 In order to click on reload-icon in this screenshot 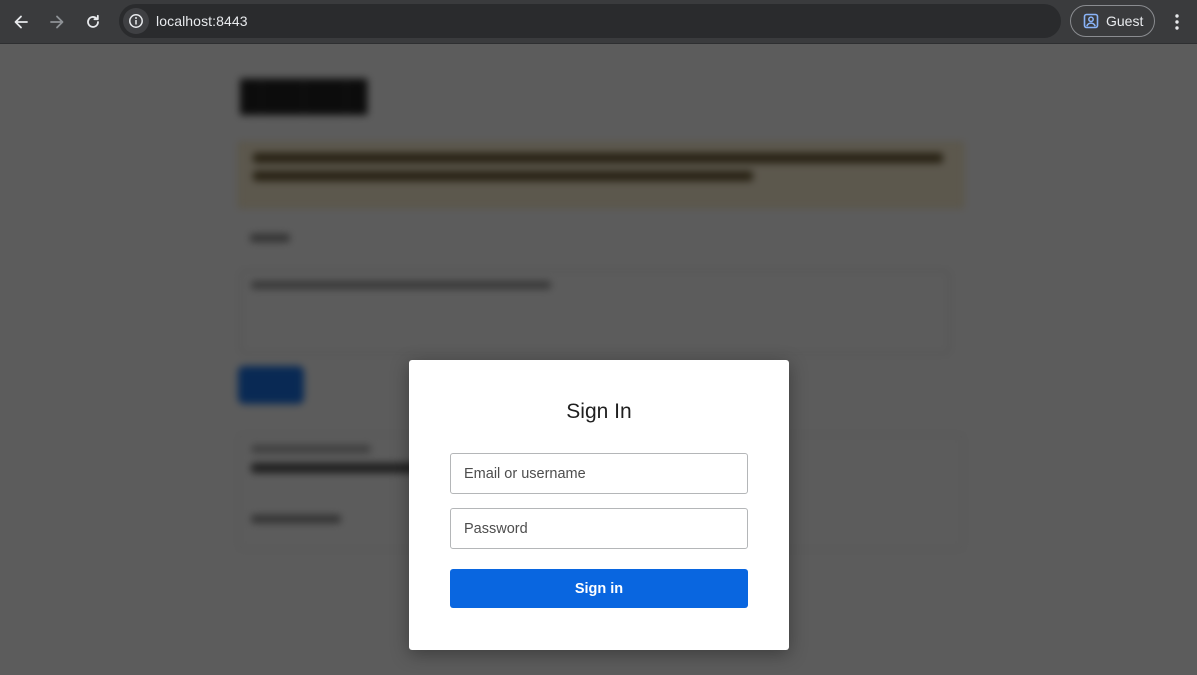, I will do `click(93, 21)`.